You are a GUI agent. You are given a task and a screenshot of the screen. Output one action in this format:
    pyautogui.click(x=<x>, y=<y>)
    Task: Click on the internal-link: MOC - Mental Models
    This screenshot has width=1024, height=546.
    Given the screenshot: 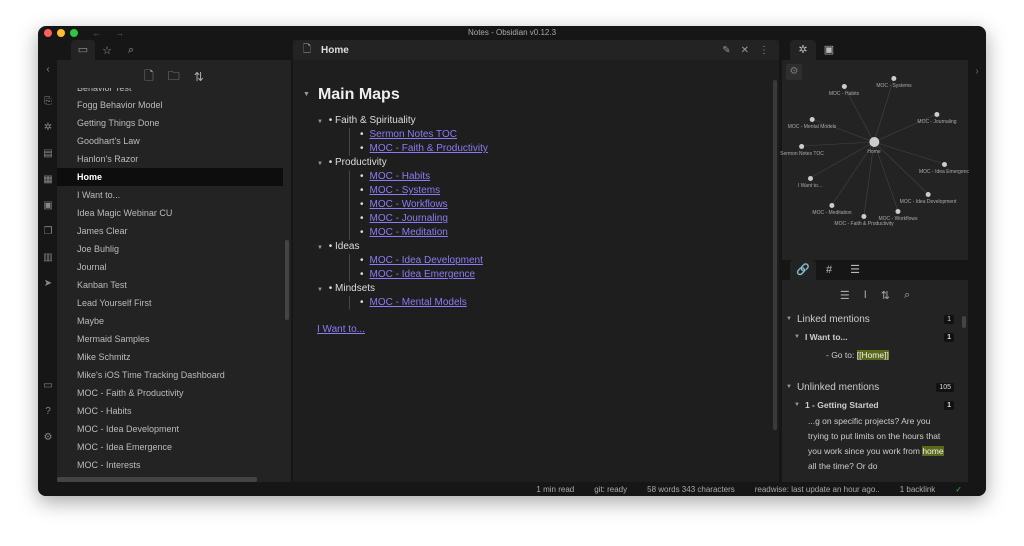 What is the action you would take?
    pyautogui.click(x=569, y=303)
    